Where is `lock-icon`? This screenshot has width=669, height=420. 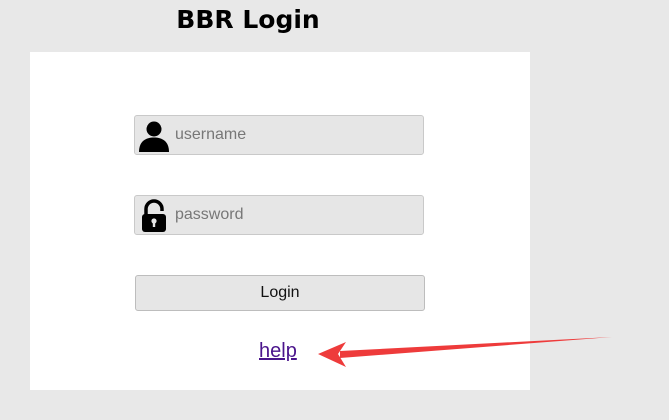
lock-icon is located at coordinates (154, 216).